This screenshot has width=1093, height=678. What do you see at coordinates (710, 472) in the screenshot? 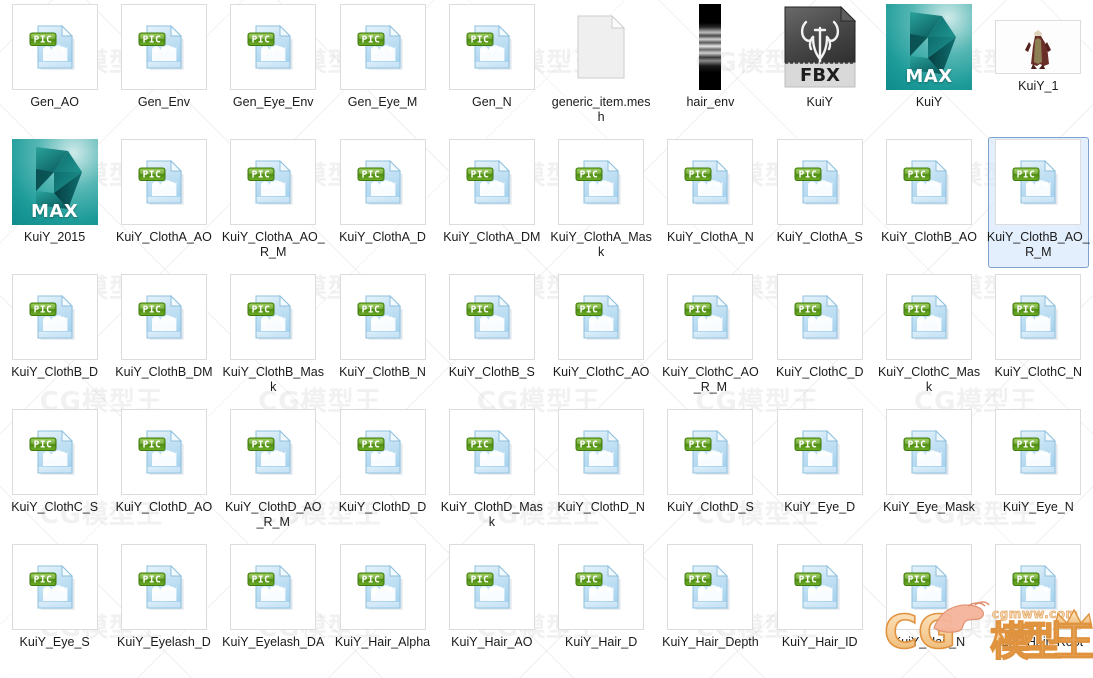
I see `file-item: PIC KuiY_ClothD_S` at bounding box center [710, 472].